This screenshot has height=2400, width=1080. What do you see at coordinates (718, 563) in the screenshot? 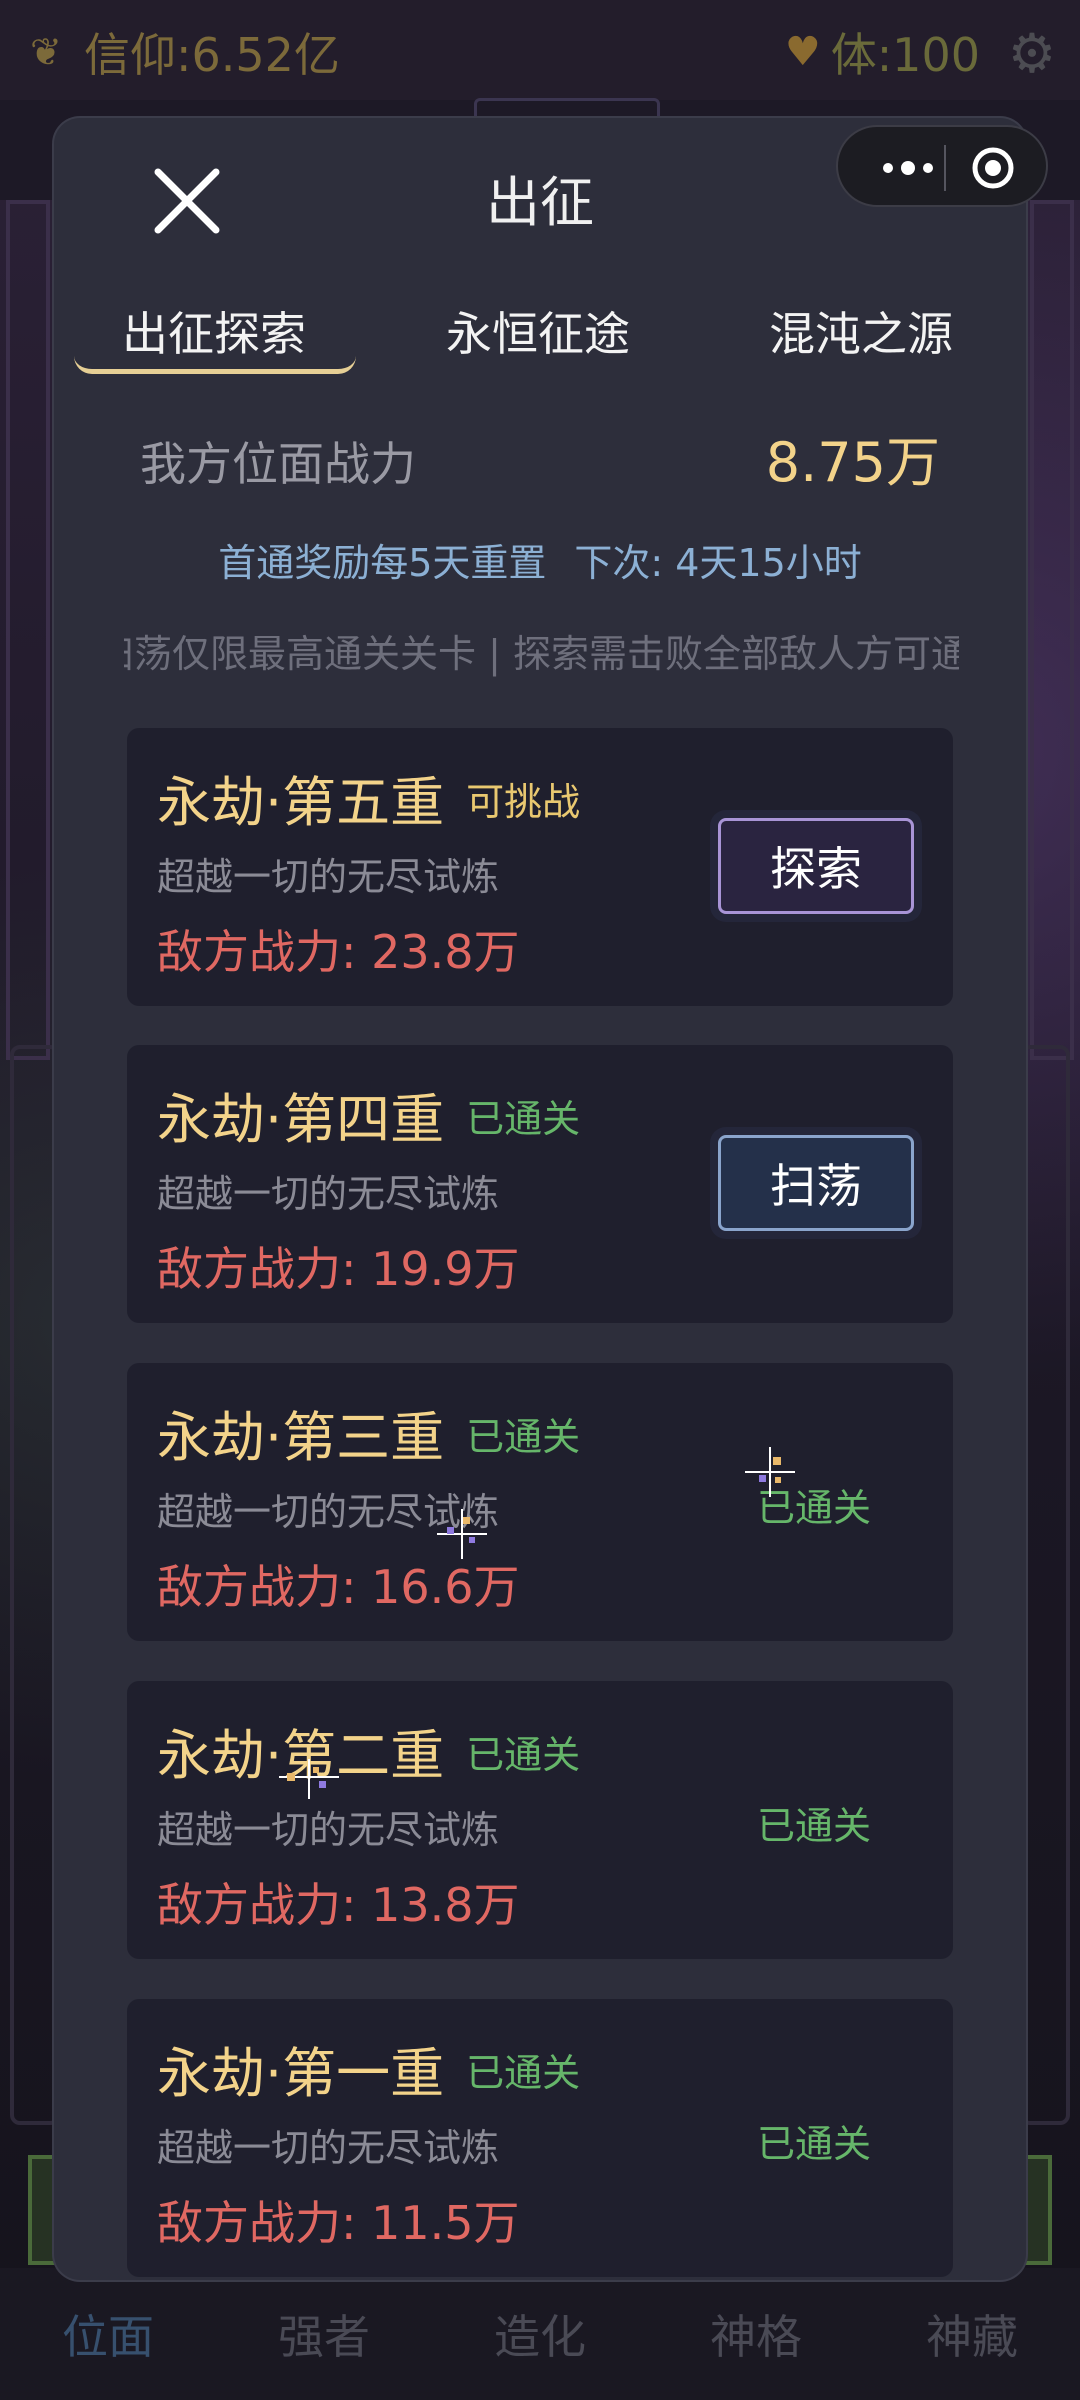
I see `next-reset-text: 下次: 4天15小时` at bounding box center [718, 563].